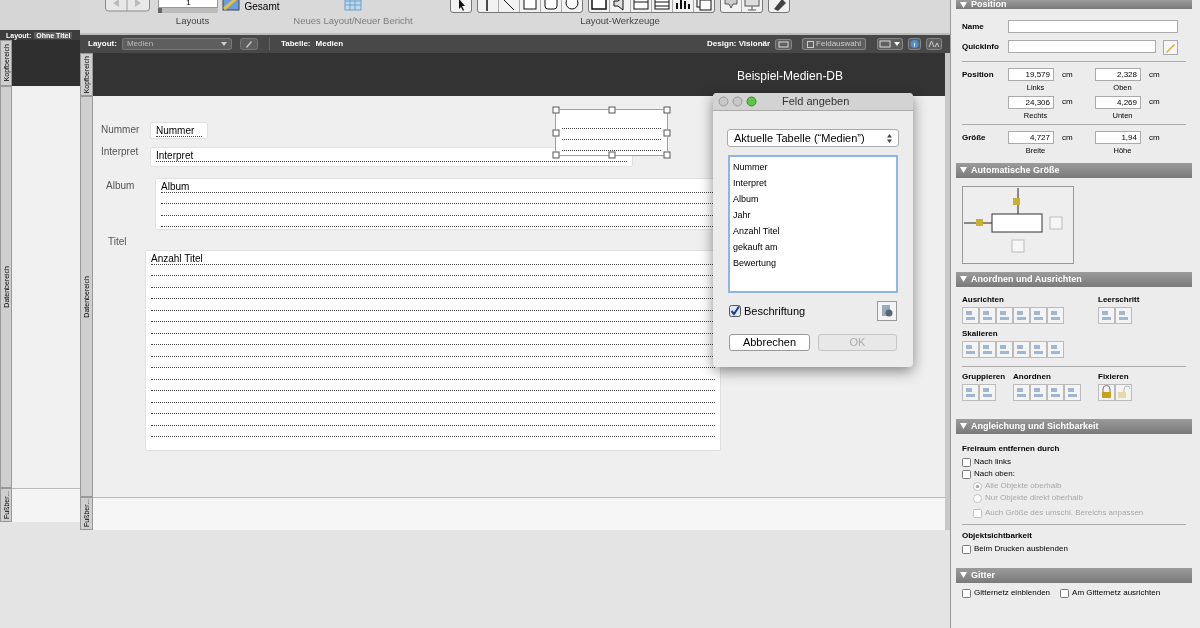 The image size is (1200, 628). I want to click on up-down-arrow-icon, so click(889, 138).